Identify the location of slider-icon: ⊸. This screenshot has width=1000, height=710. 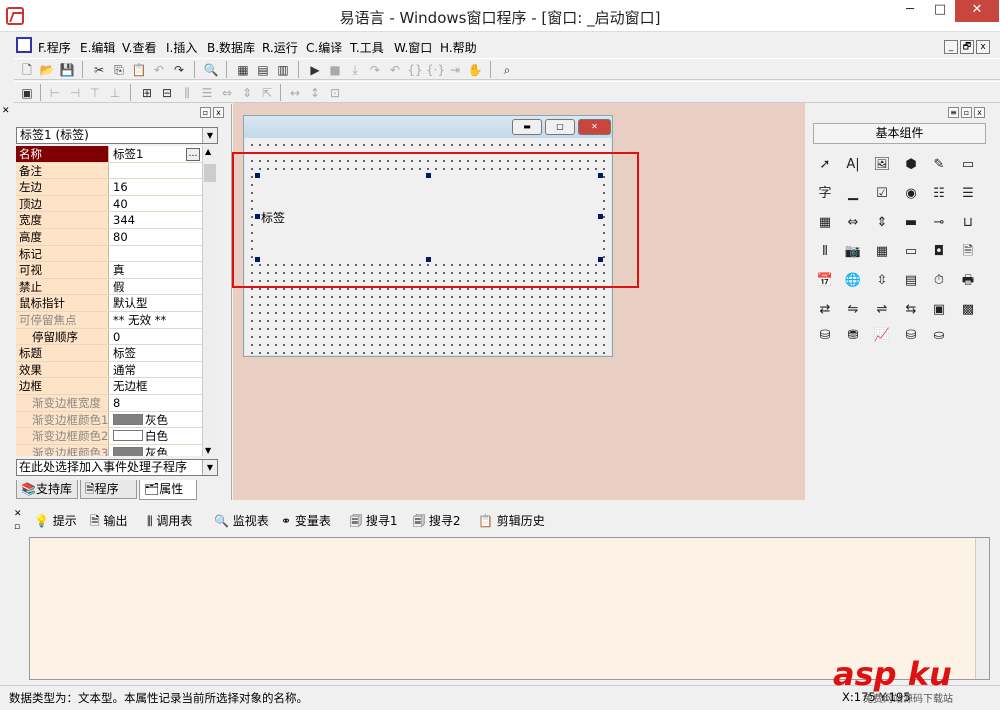
(939, 223).